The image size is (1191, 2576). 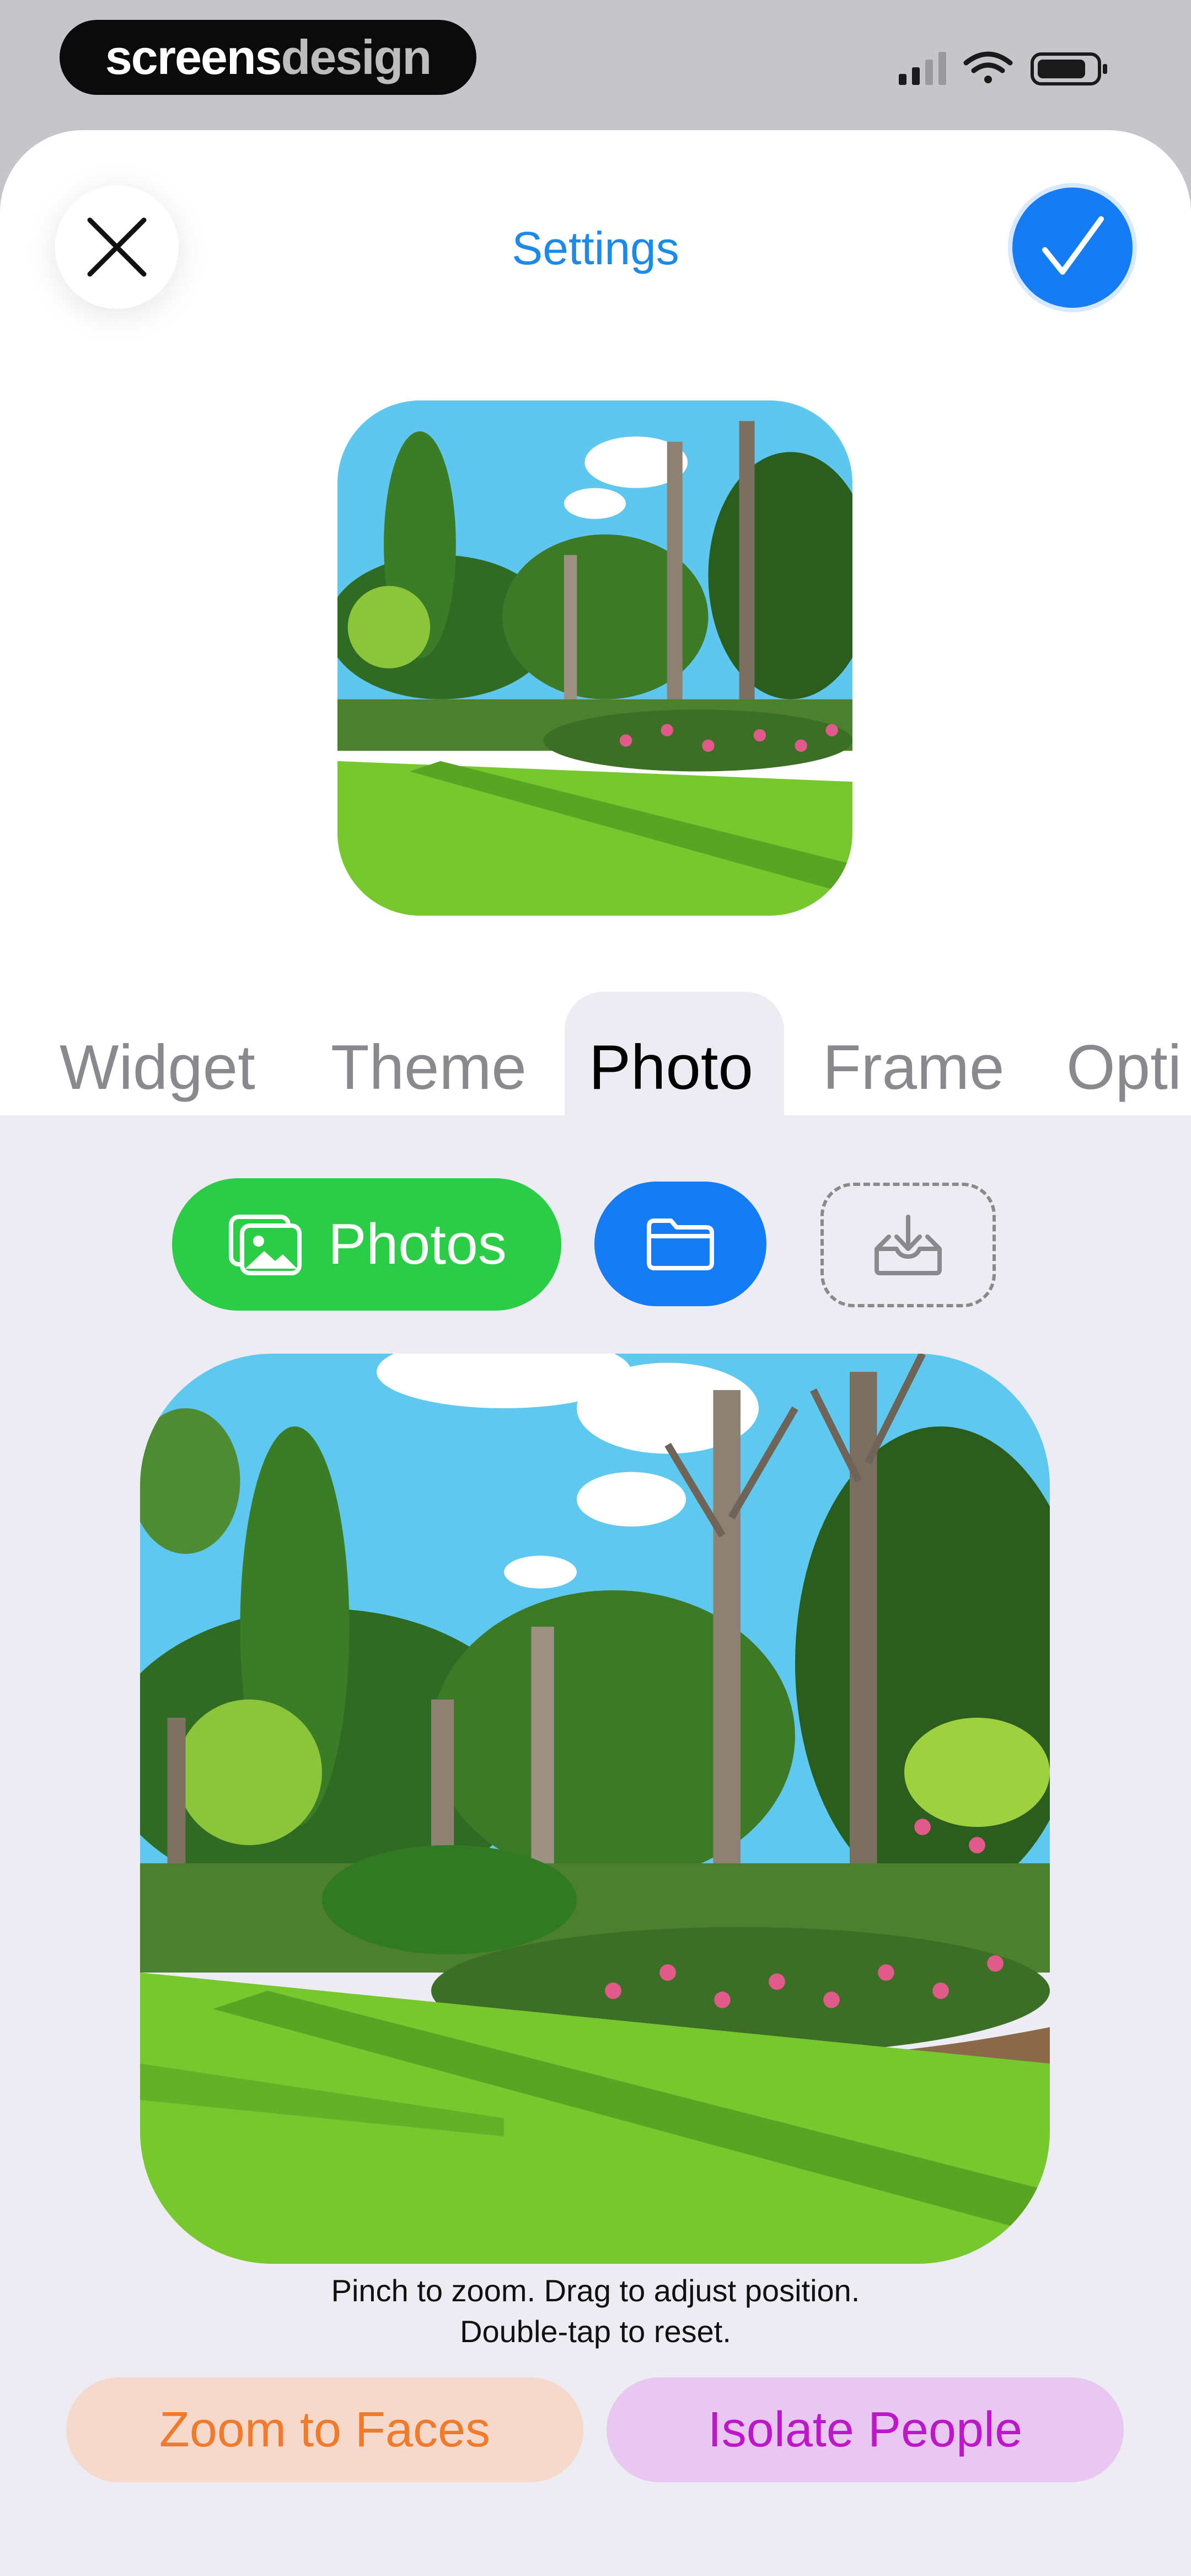 I want to click on garden-photo-thumbnail, so click(x=594, y=658).